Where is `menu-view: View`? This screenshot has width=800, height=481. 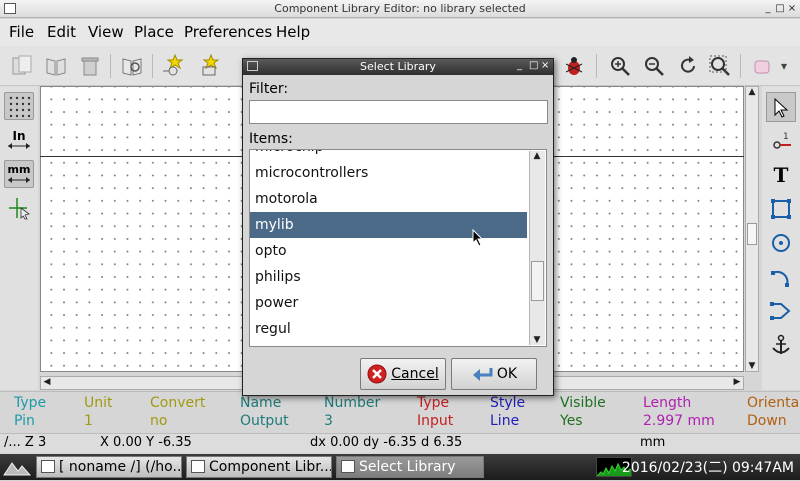
menu-view: View is located at coordinates (106, 32).